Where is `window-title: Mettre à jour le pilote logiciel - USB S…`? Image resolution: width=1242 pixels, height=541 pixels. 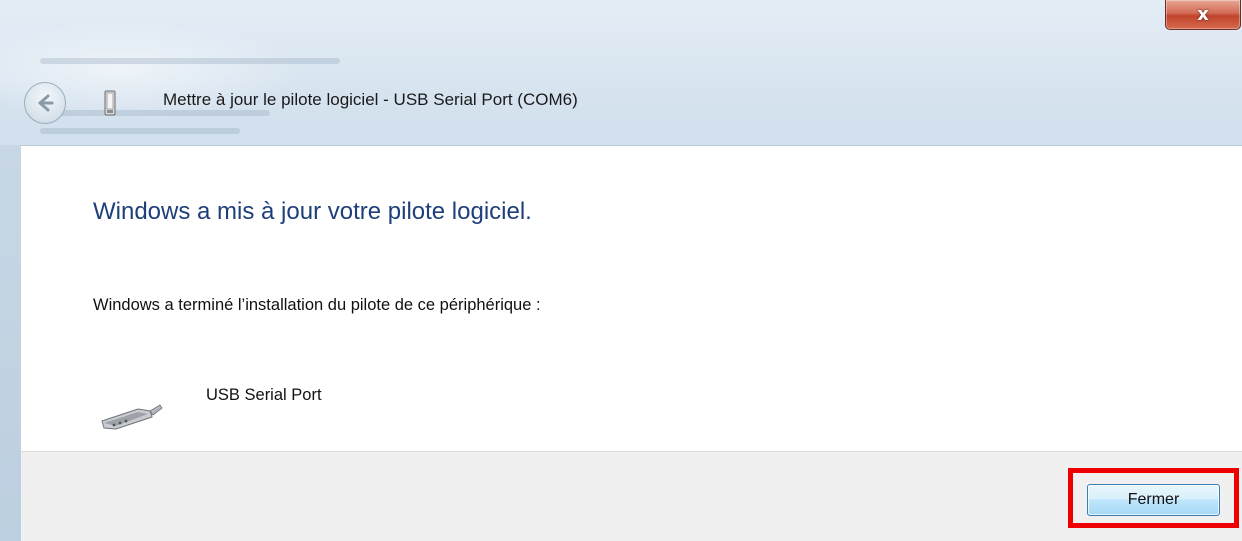 window-title: Mettre à jour le pilote logiciel - USB S… is located at coordinates (370, 99).